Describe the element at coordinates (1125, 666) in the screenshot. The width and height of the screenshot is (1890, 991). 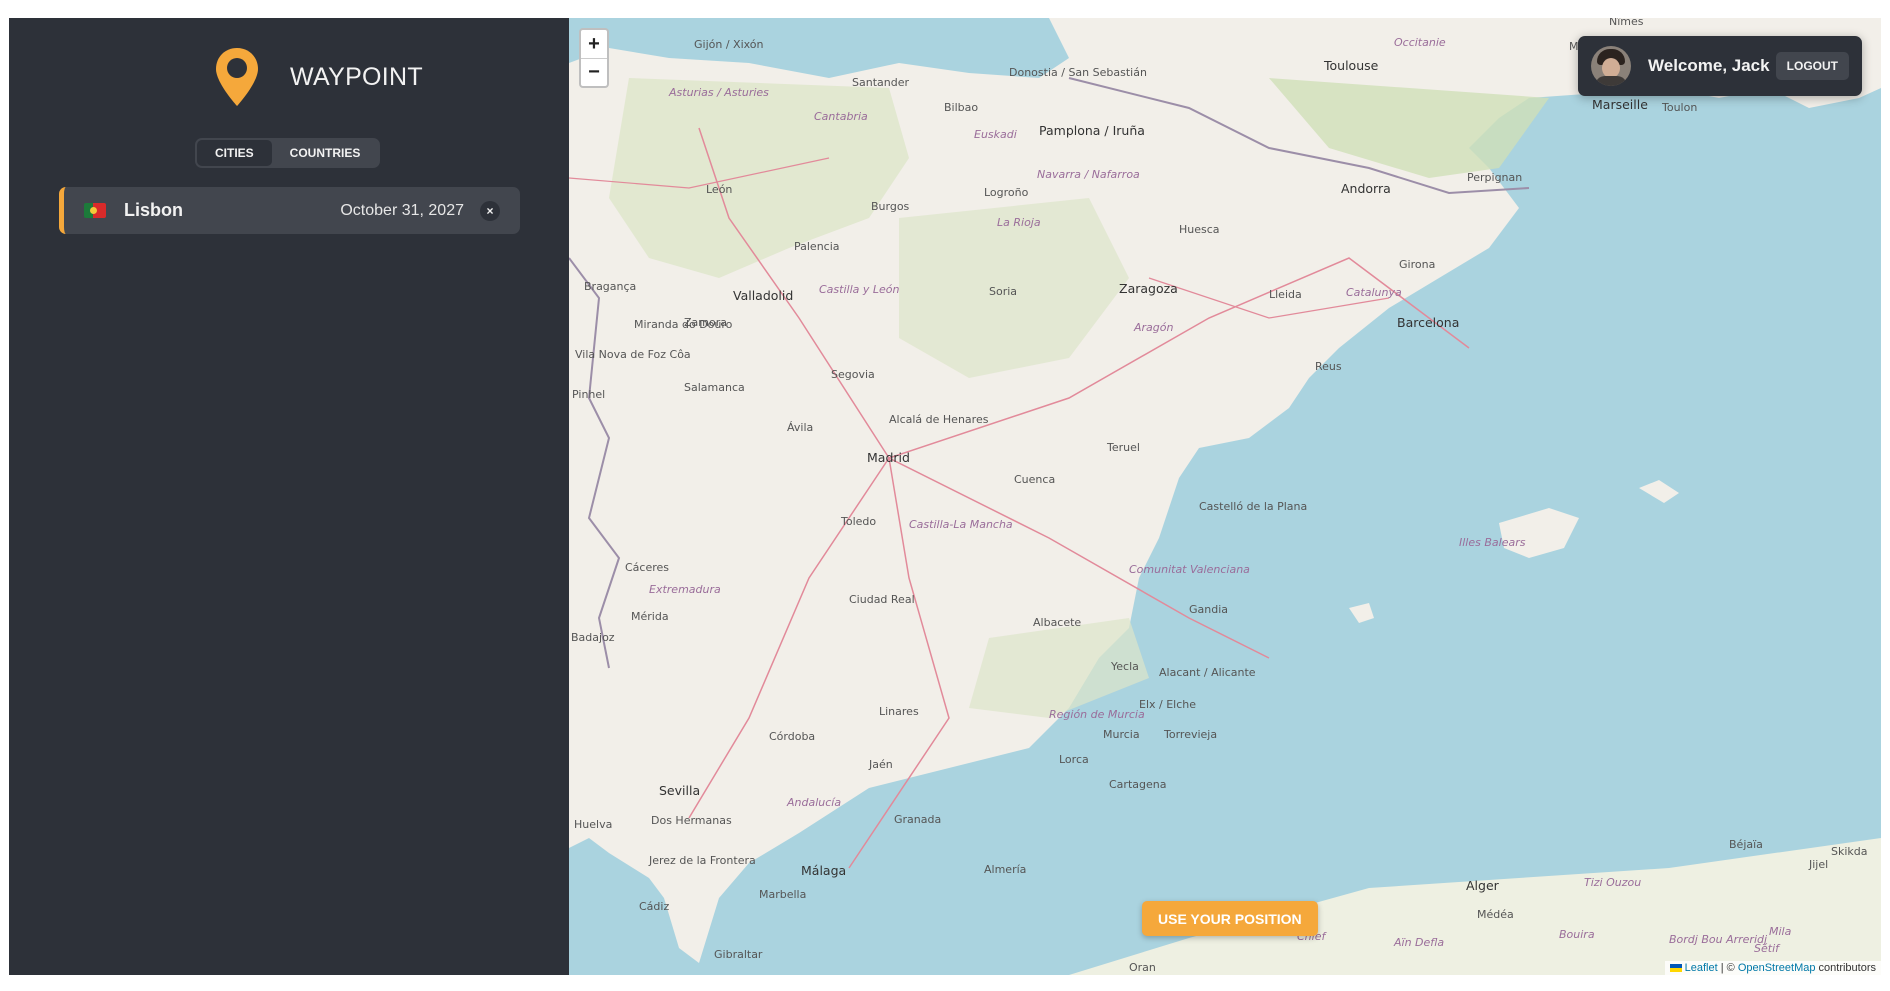
I see `map-label: Yecla` at that location.